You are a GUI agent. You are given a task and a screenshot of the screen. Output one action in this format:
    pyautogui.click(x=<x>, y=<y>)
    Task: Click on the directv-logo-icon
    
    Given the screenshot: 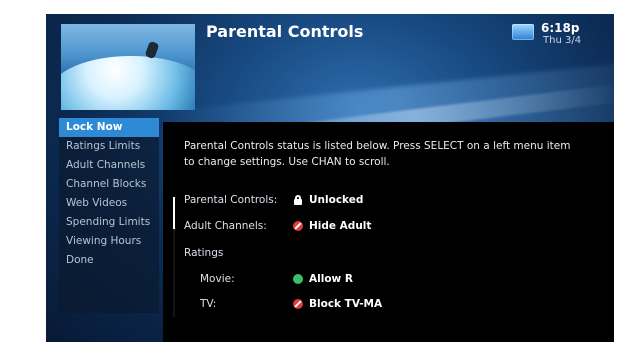 What is the action you would take?
    pyautogui.click(x=523, y=32)
    